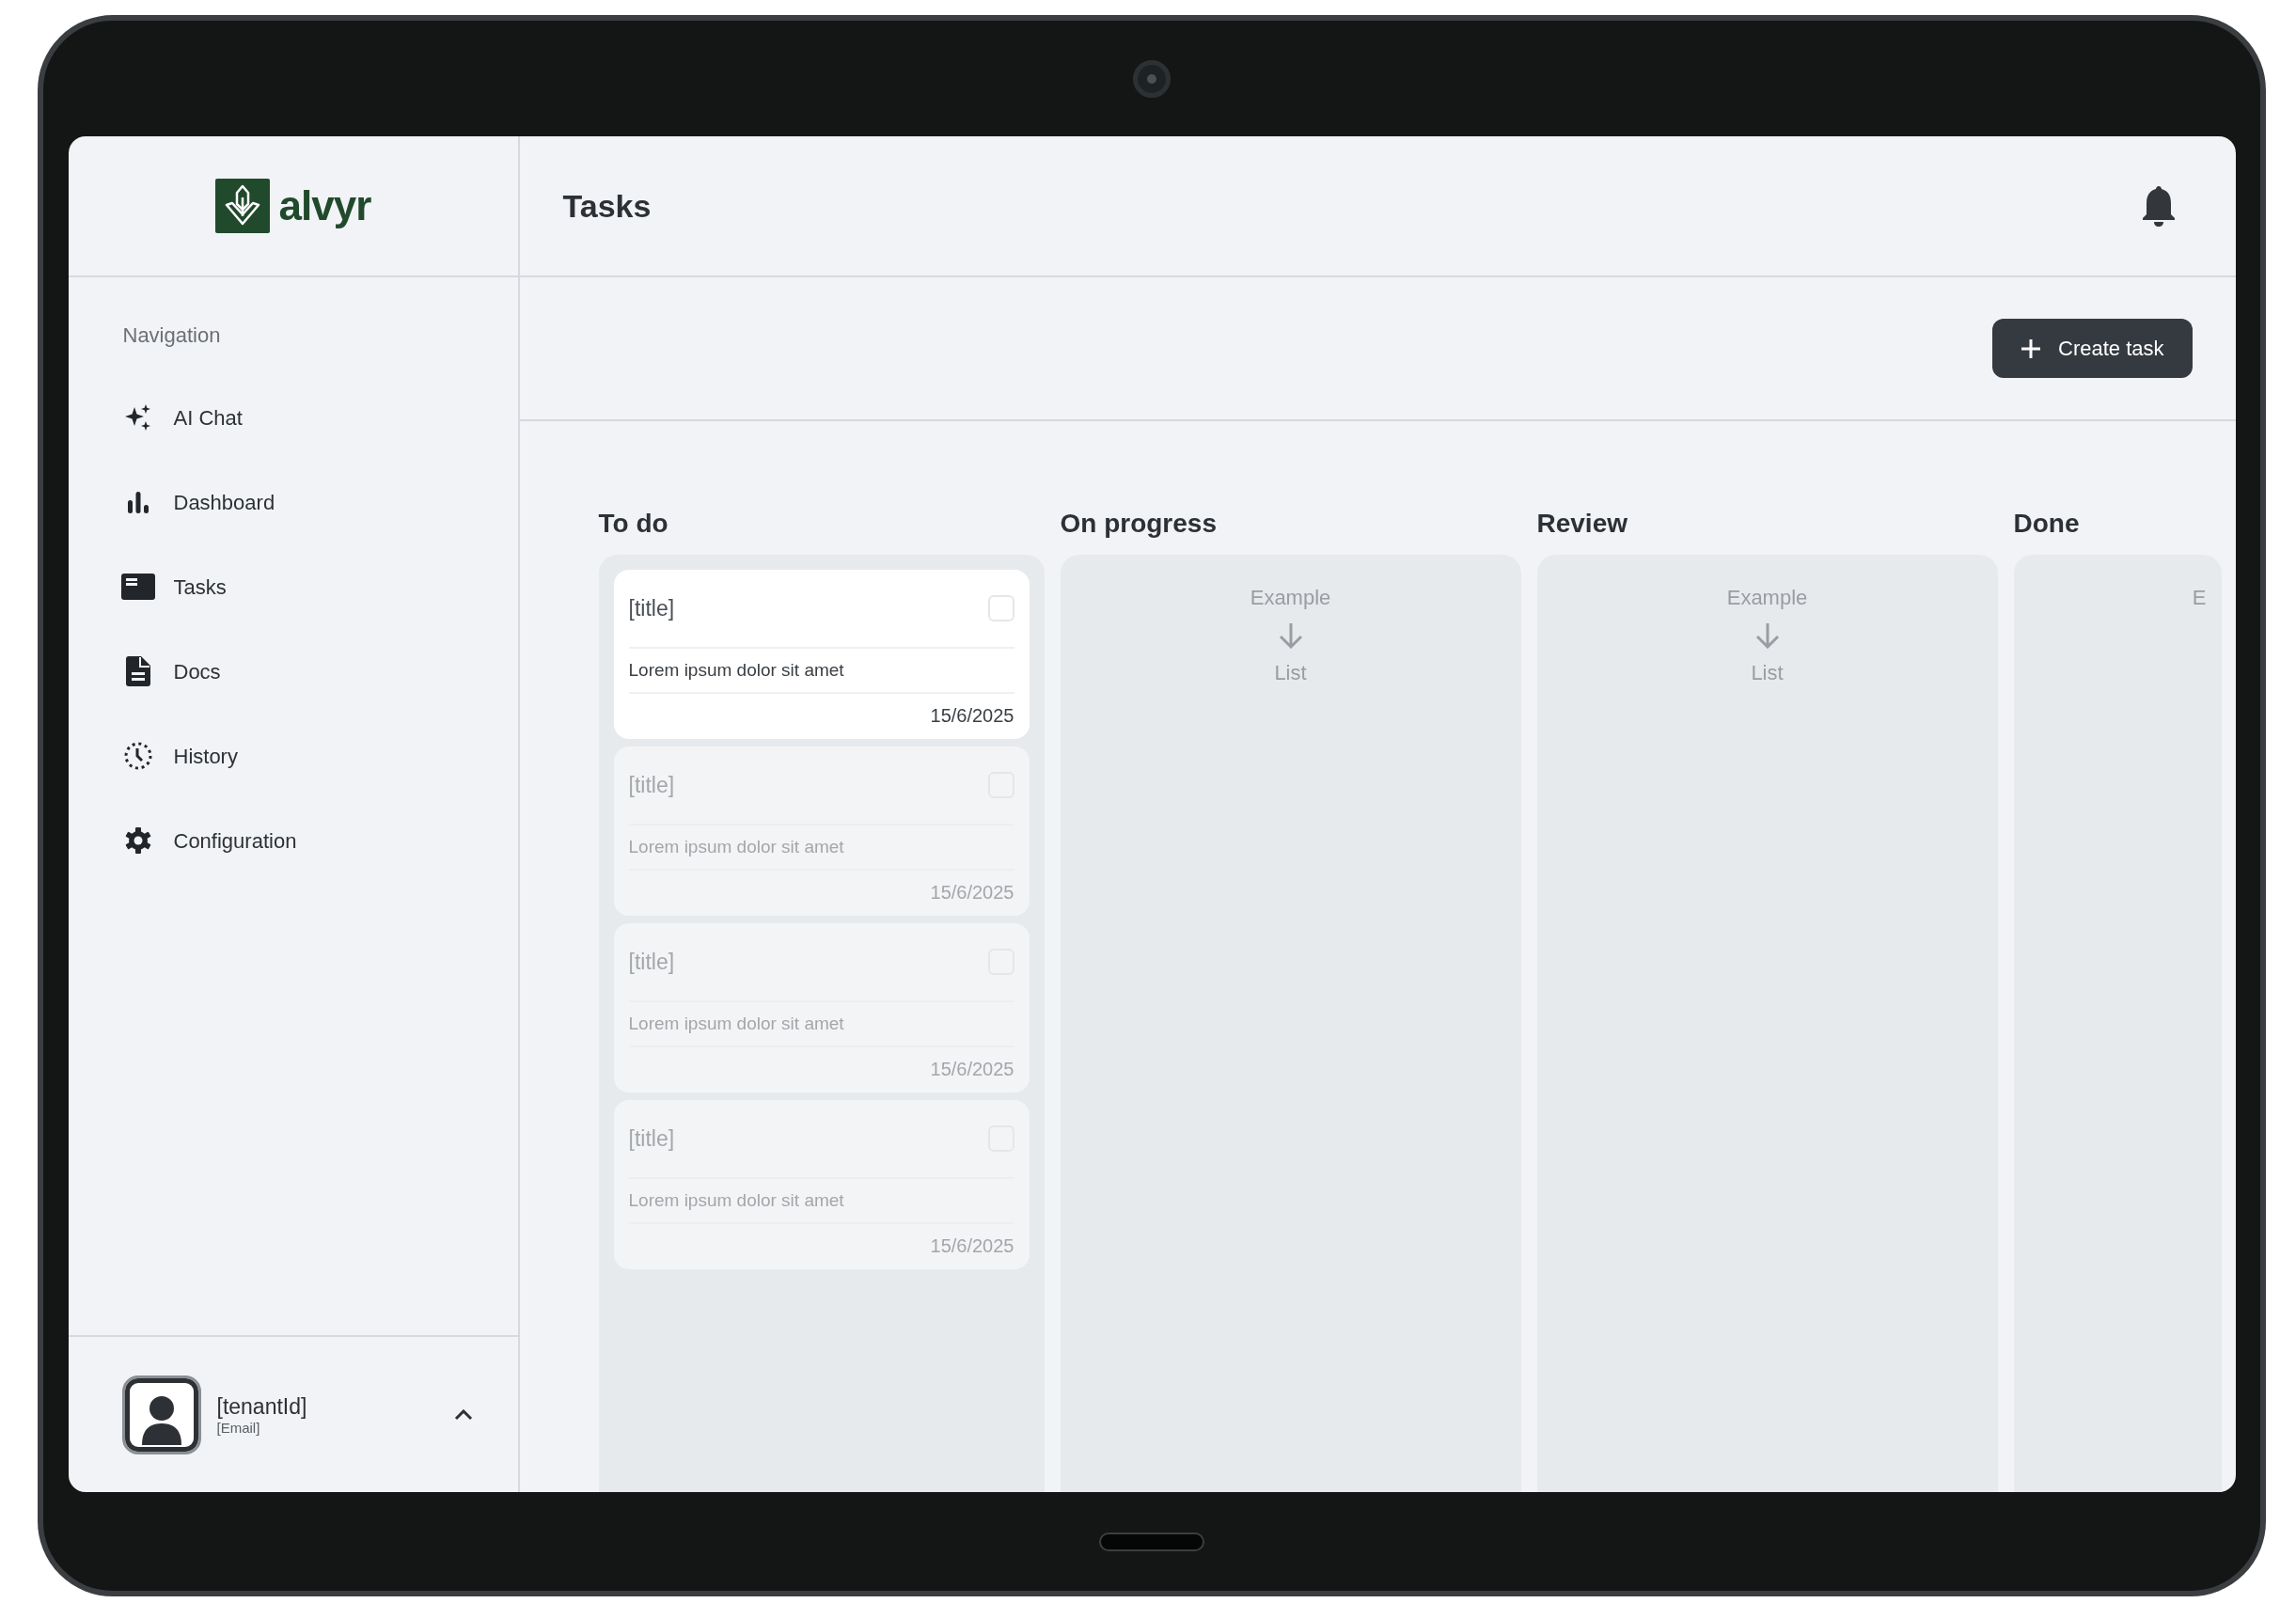  What do you see at coordinates (138, 840) in the screenshot?
I see `settings-icon` at bounding box center [138, 840].